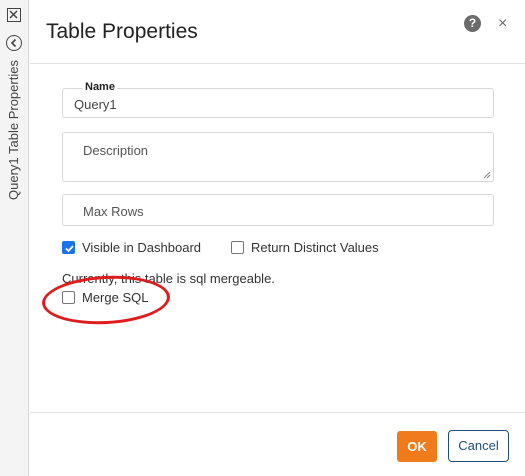 This screenshot has height=476, width=525. I want to click on side-panel-rail: Query1 Table Properties, so click(14, 238).